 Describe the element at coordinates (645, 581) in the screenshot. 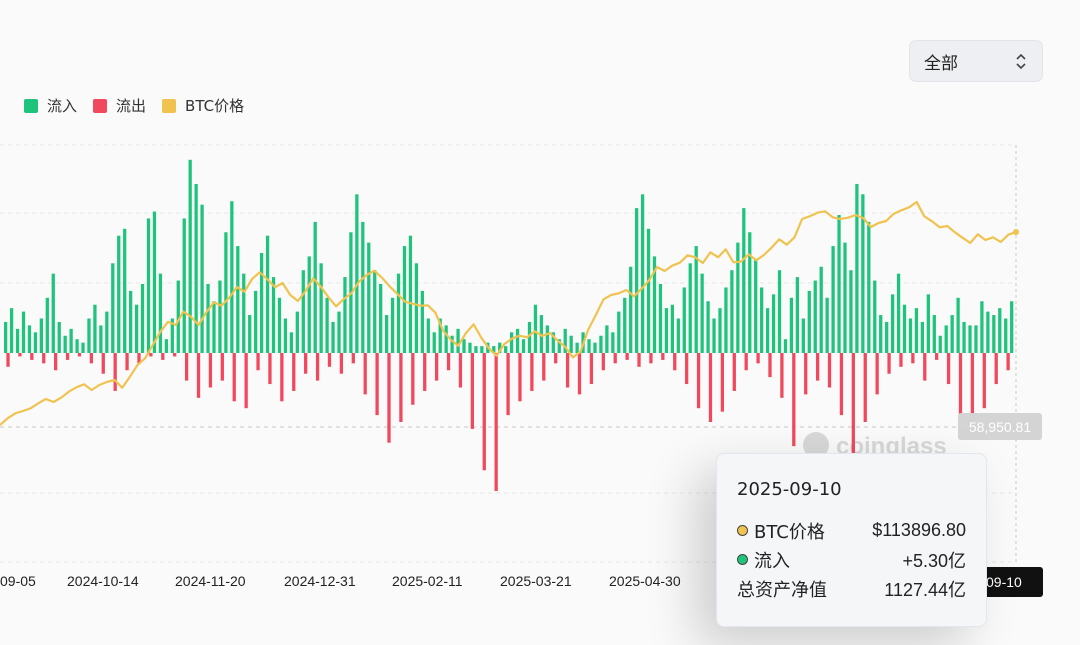

I see `x-tick-label: 2025-04-30` at that location.